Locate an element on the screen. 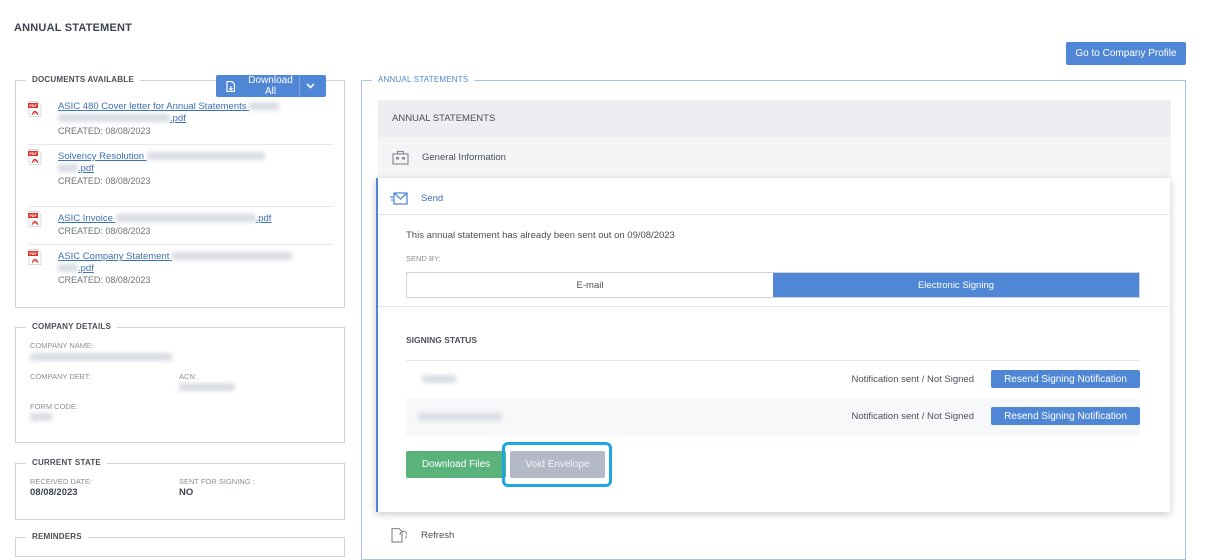  annual-statements-header: ANNUAL STATEMENTS is located at coordinates (774, 118).